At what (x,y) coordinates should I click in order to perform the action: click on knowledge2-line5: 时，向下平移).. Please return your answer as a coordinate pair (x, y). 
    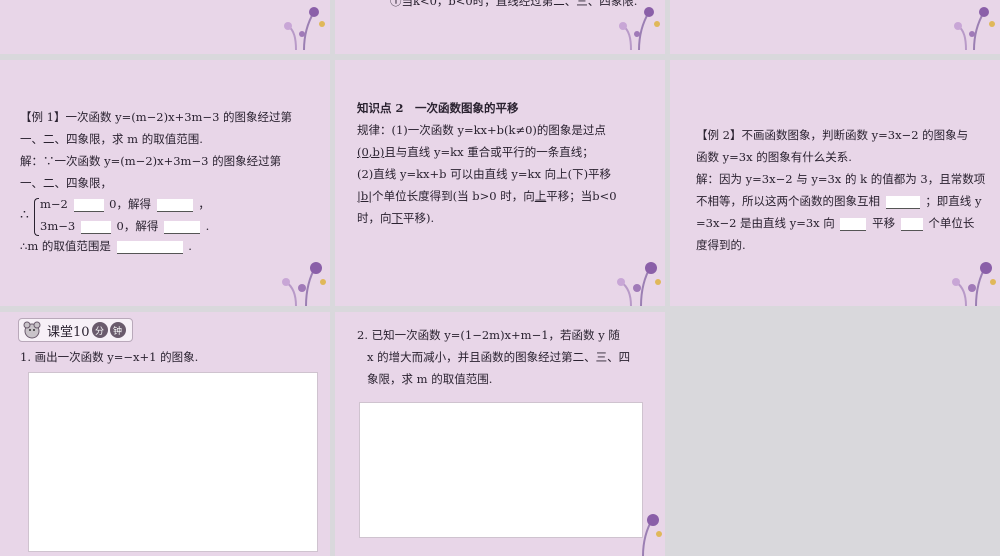
    Looking at the image, I should click on (396, 218).